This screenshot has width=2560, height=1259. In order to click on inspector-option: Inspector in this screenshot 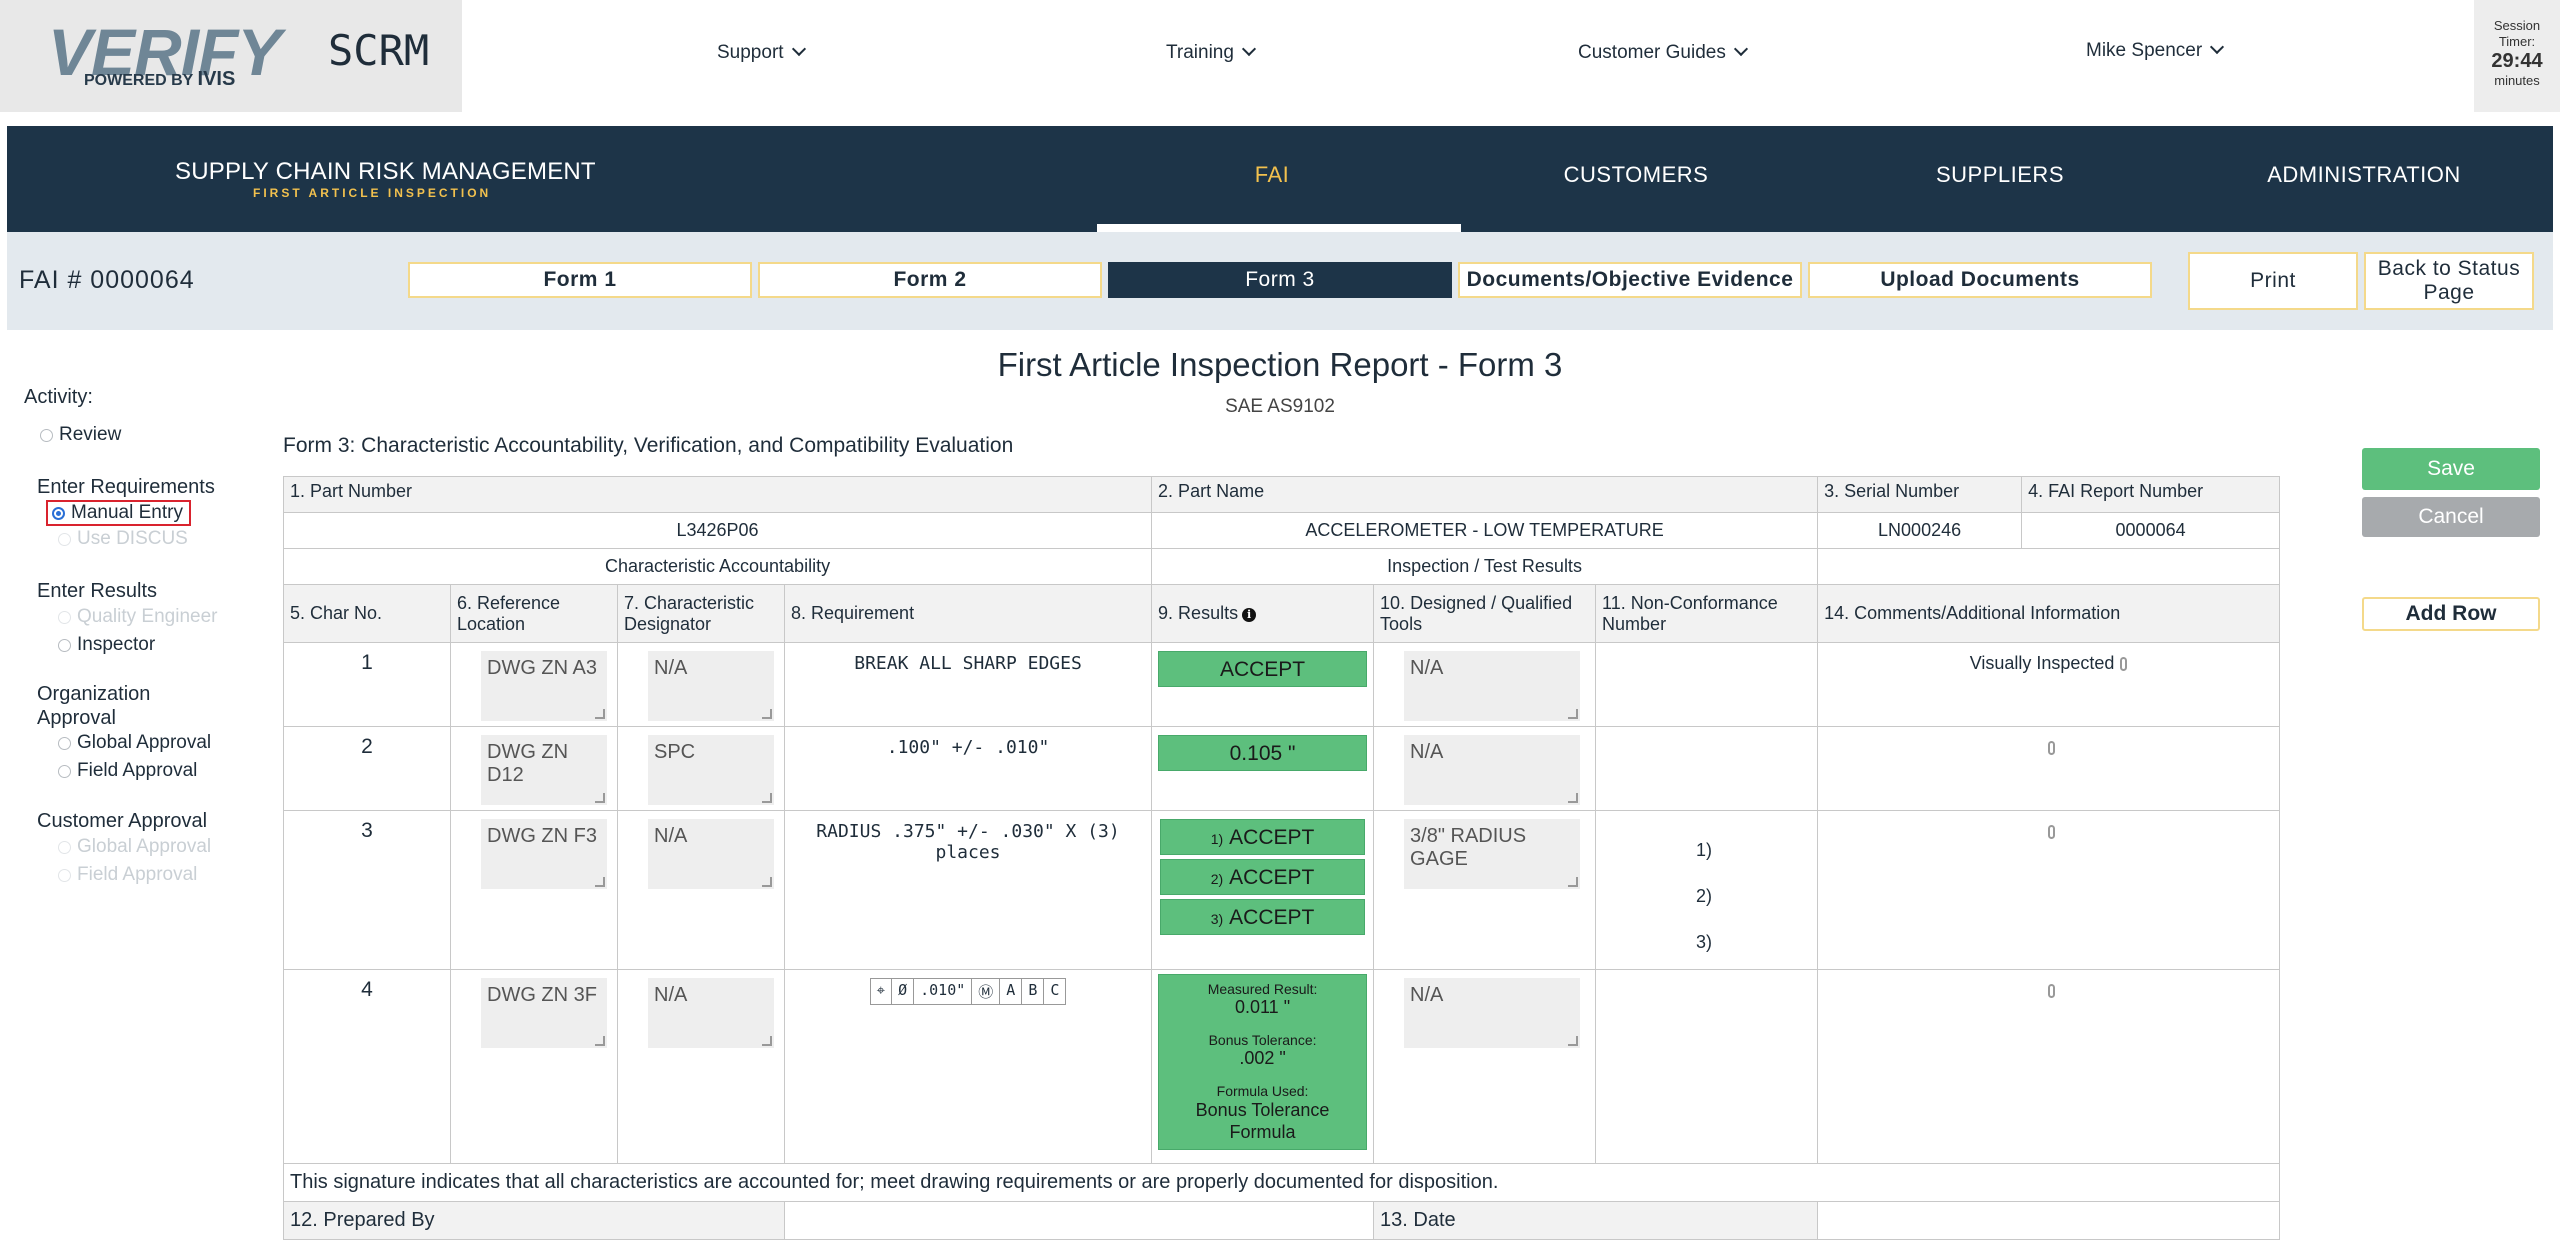, I will do `click(106, 645)`.